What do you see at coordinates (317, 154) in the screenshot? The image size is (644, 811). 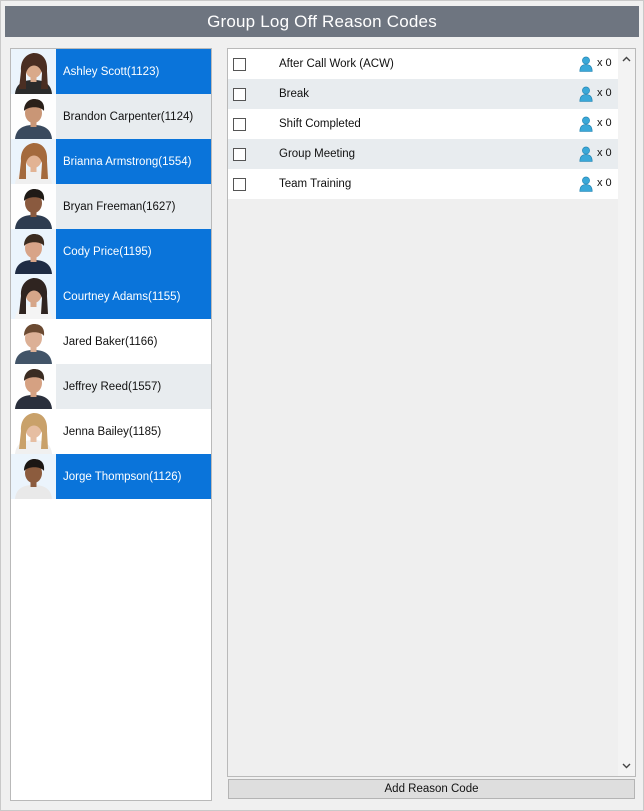 I see `reason-code-label: Group Meeting` at bounding box center [317, 154].